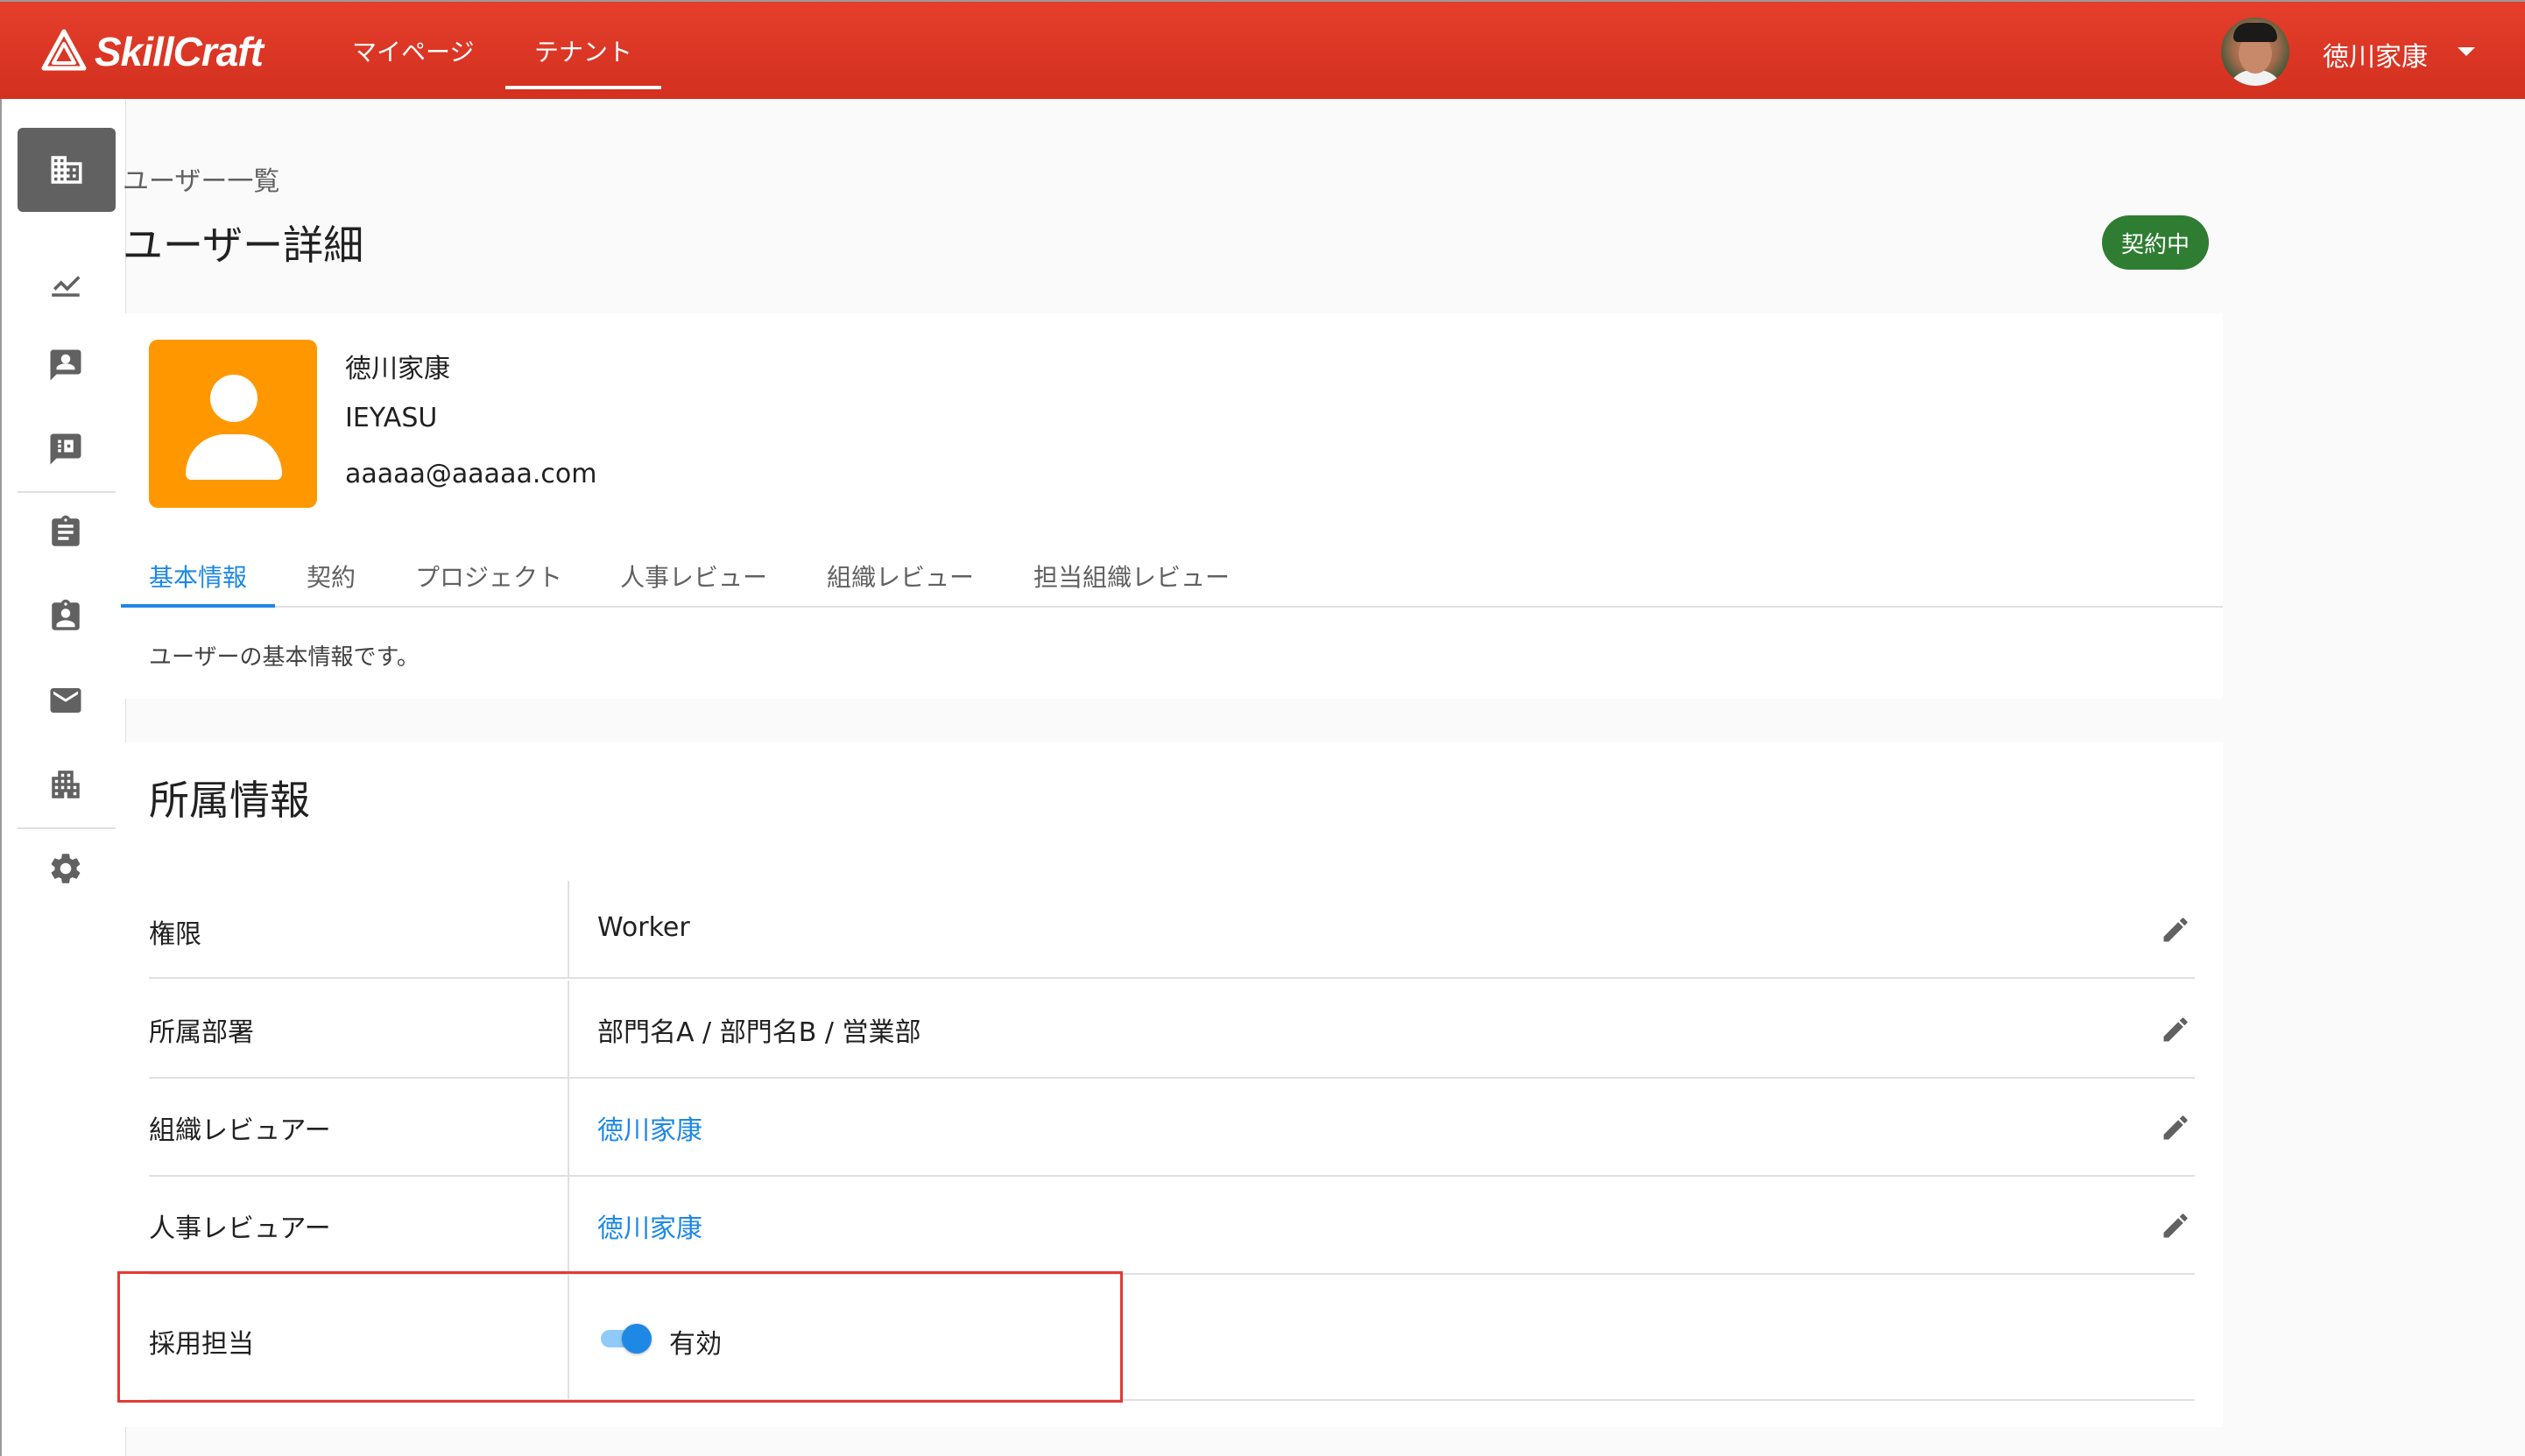 This screenshot has width=2525, height=1456. Describe the element at coordinates (391, 418) in the screenshot. I see `profile-login-id: IEYASU` at that location.